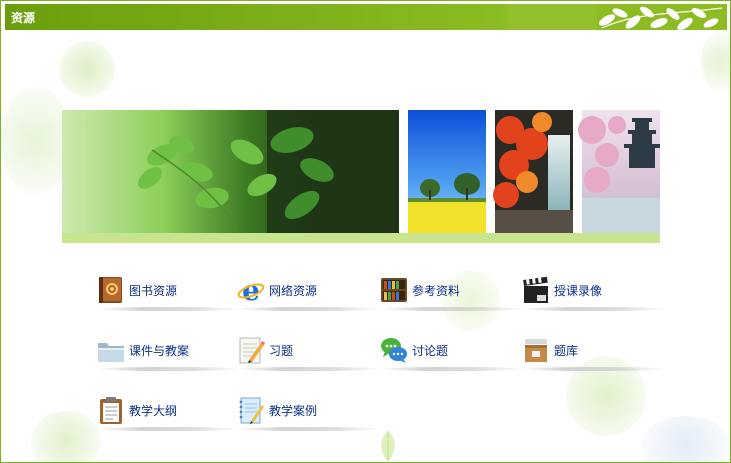  I want to click on resource-link-courseware: 课件与教案, so click(169, 352).